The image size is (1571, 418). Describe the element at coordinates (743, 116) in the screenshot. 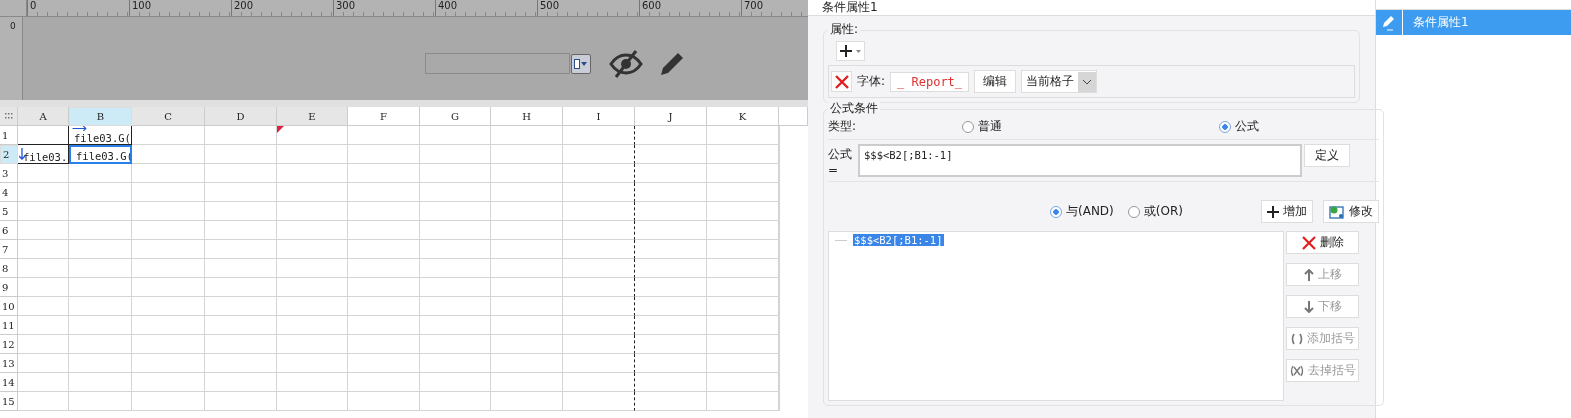

I see `column-header: K` at that location.